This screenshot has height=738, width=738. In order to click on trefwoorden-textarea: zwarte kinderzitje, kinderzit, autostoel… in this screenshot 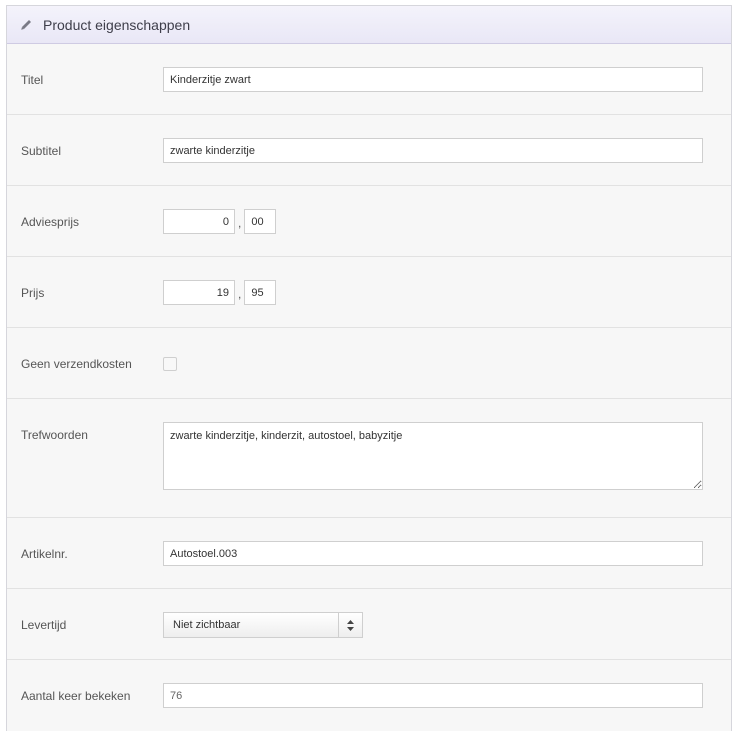, I will do `click(433, 456)`.